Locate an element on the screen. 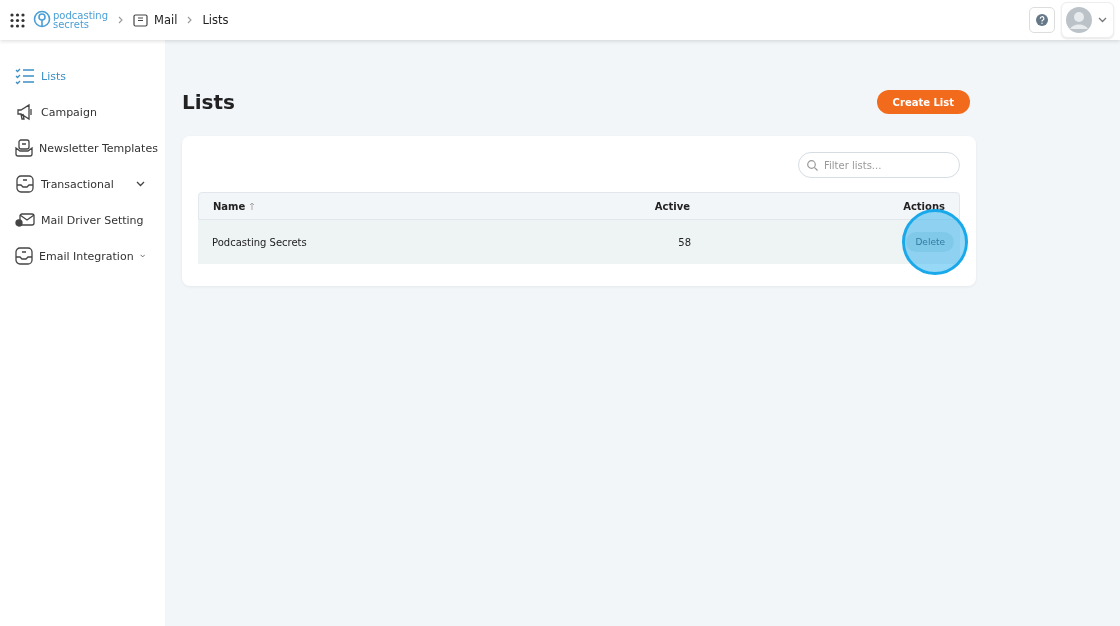 This screenshot has height=626, width=1120. column-header: Active is located at coordinates (672, 206).